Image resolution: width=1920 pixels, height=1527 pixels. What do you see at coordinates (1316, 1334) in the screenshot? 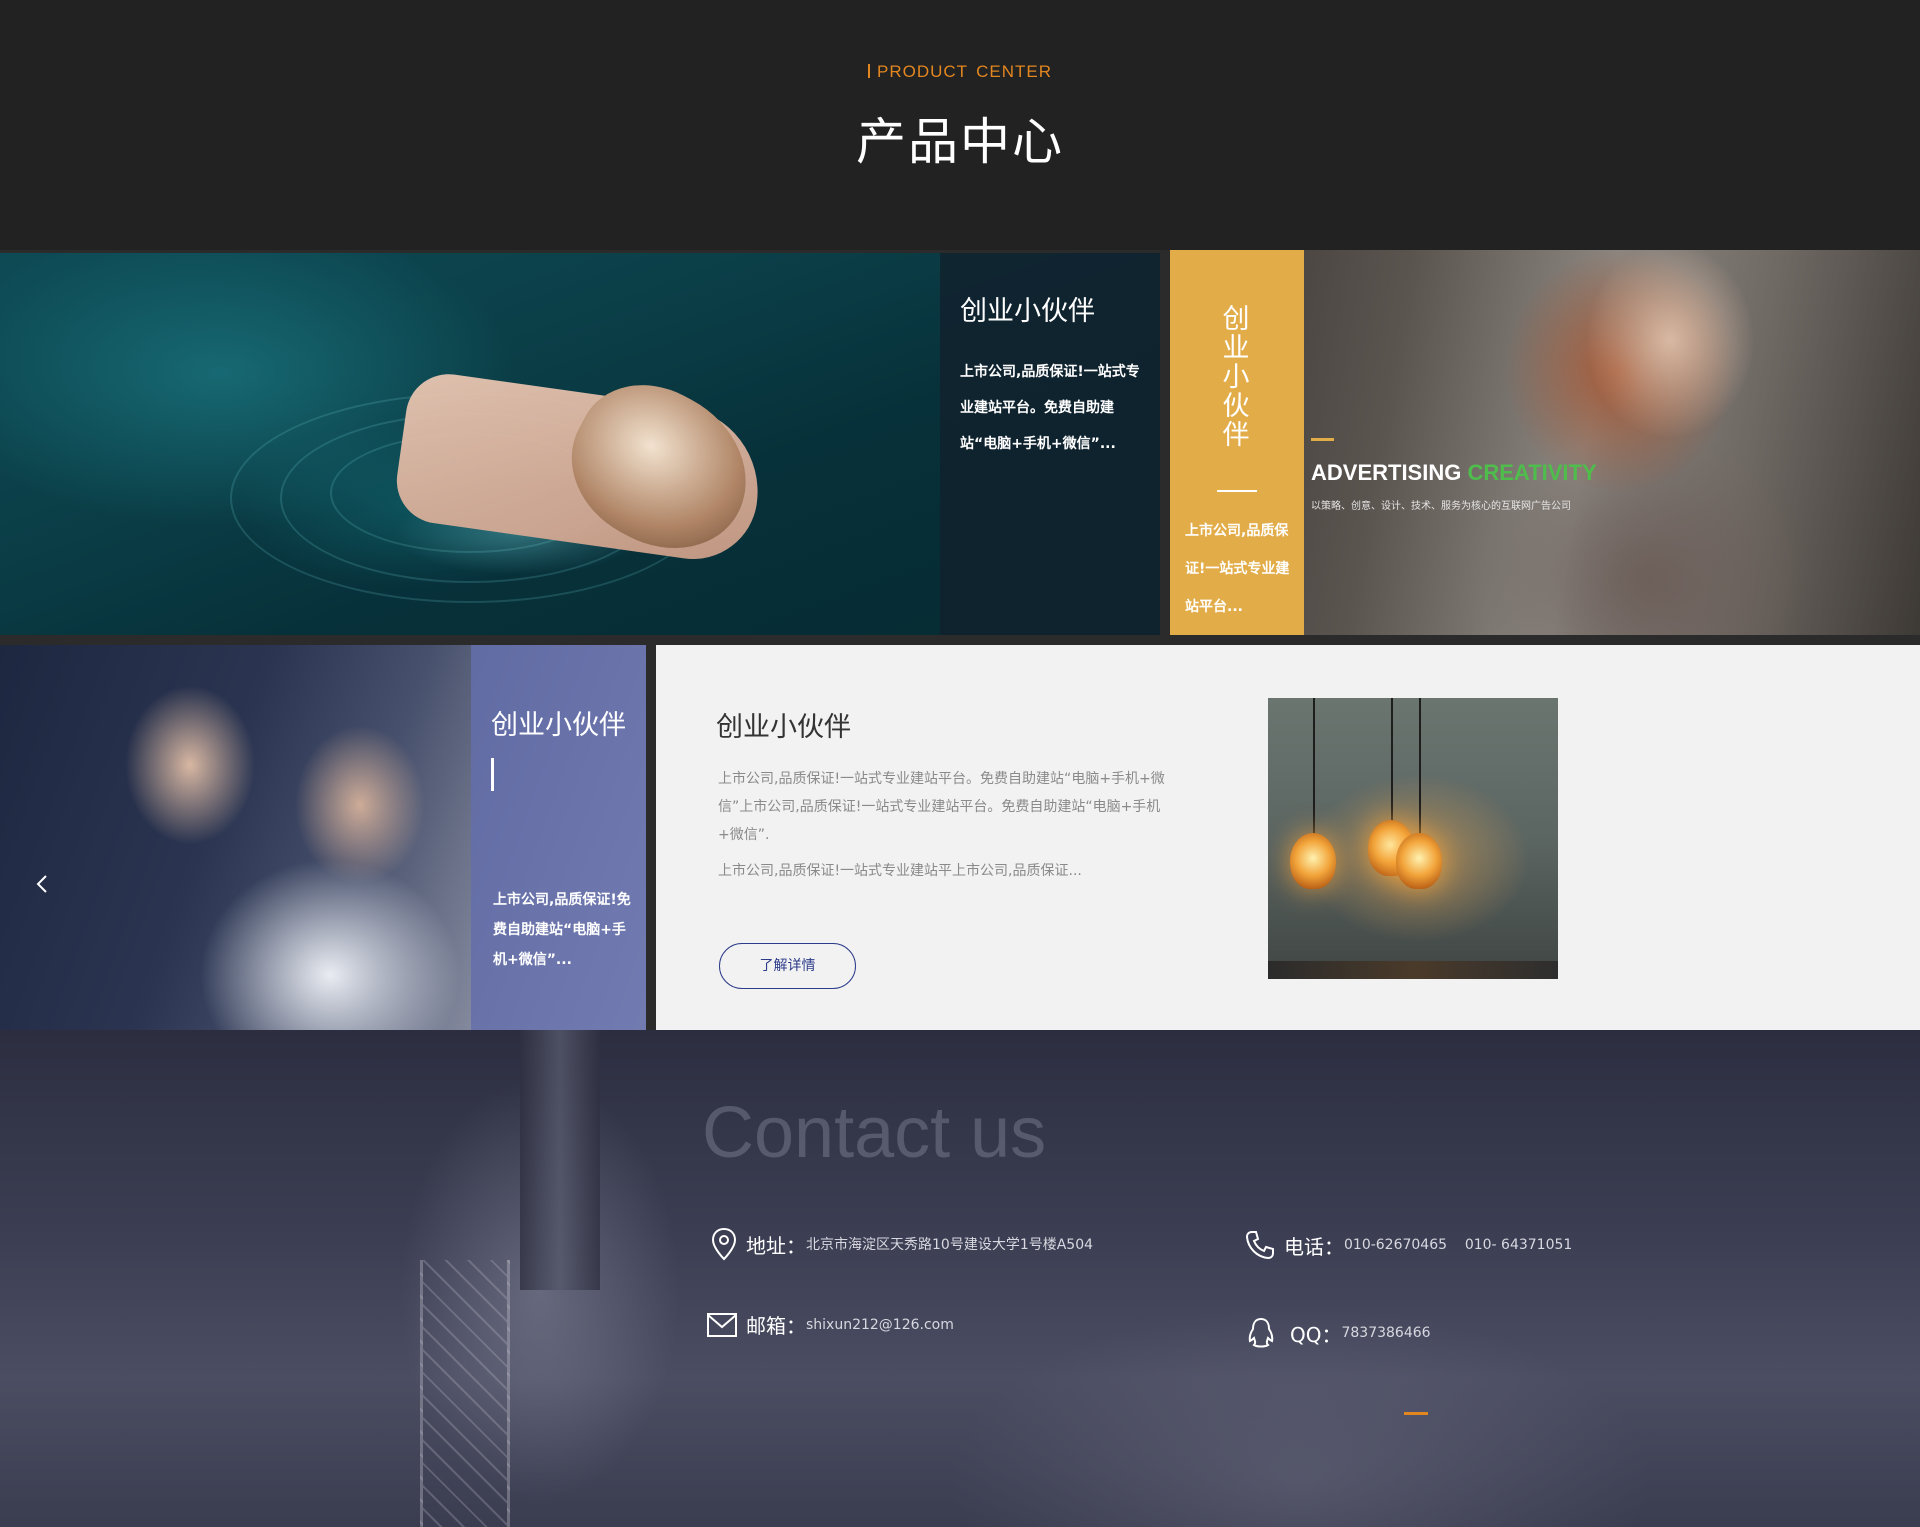
I see `qq-label: QQ：` at bounding box center [1316, 1334].